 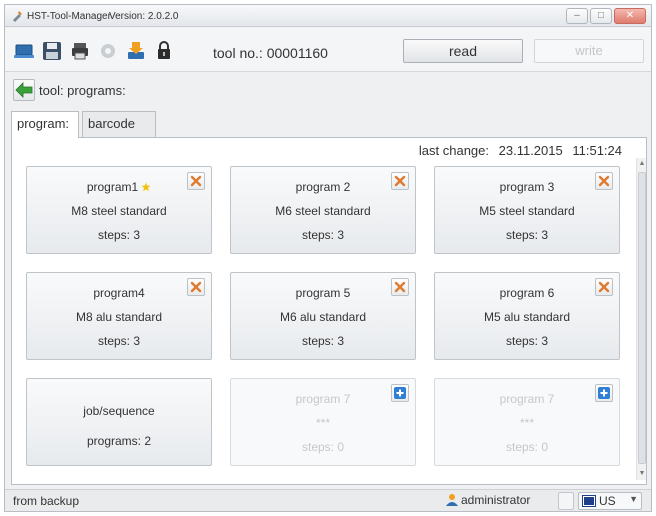 What do you see at coordinates (463, 51) in the screenshot?
I see `read-button: read` at bounding box center [463, 51].